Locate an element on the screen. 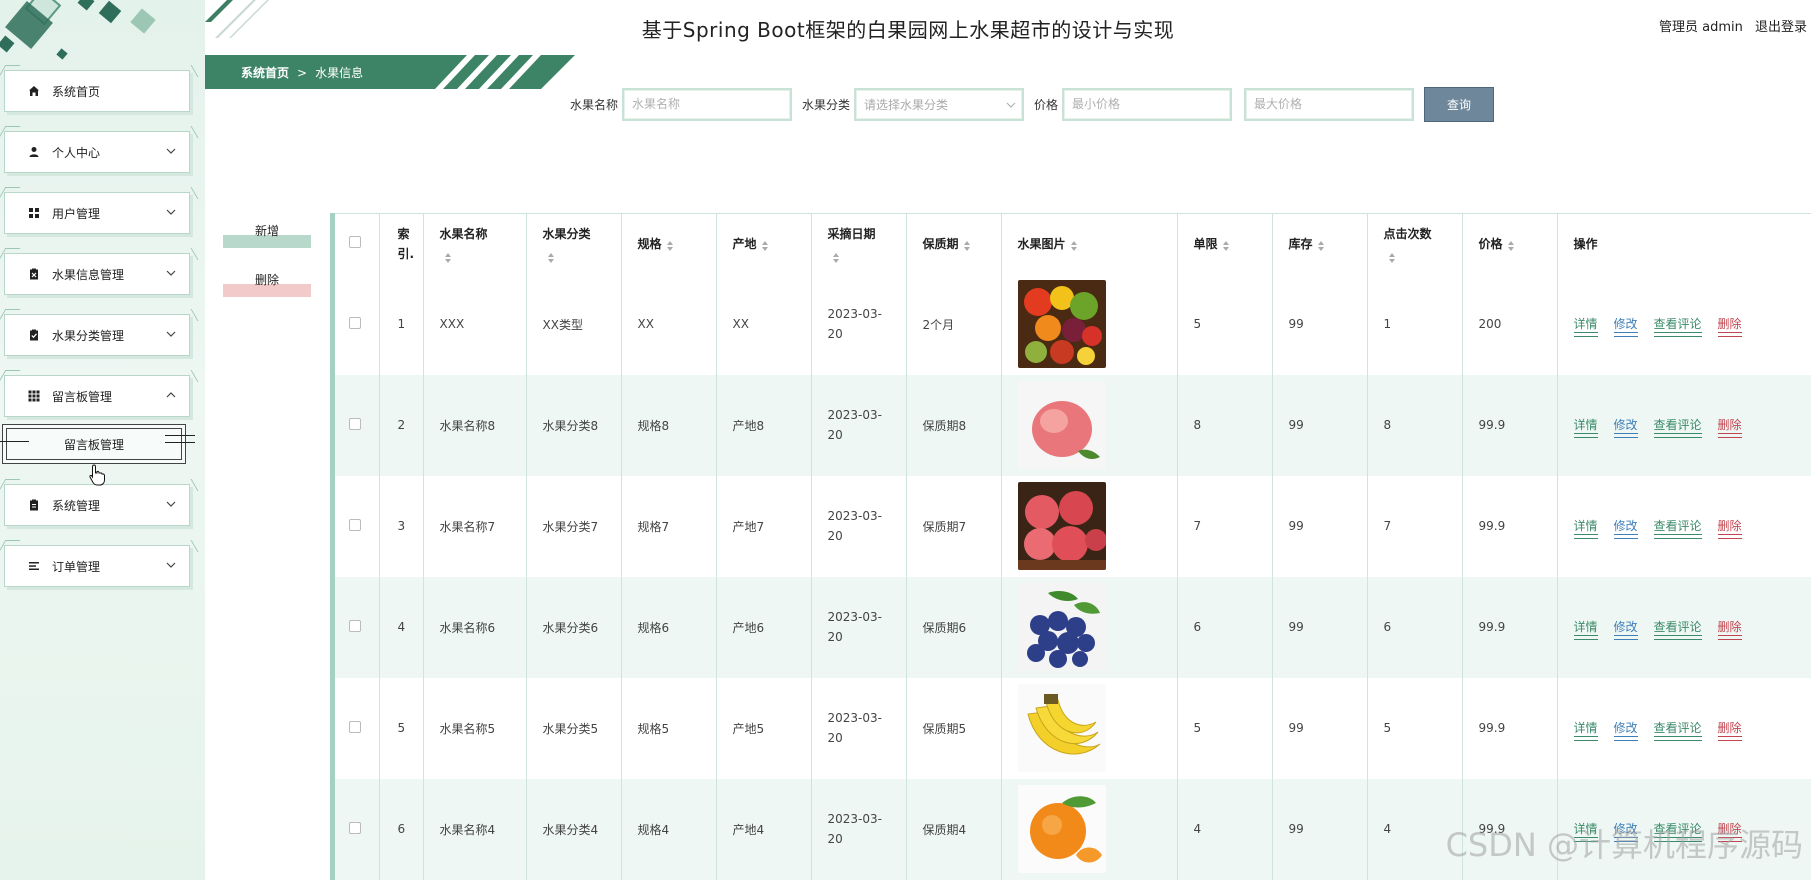 This screenshot has height=880, width=1811. sidebar-item-users: 用户管理 is located at coordinates (97, 213).